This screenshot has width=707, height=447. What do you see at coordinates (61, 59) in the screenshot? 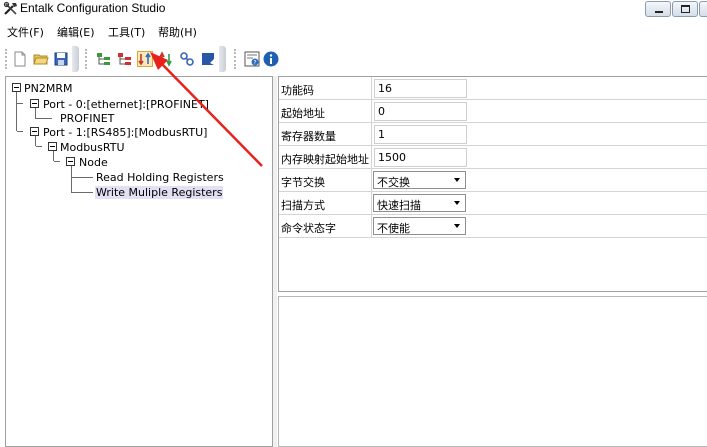
I see `save-icon` at bounding box center [61, 59].